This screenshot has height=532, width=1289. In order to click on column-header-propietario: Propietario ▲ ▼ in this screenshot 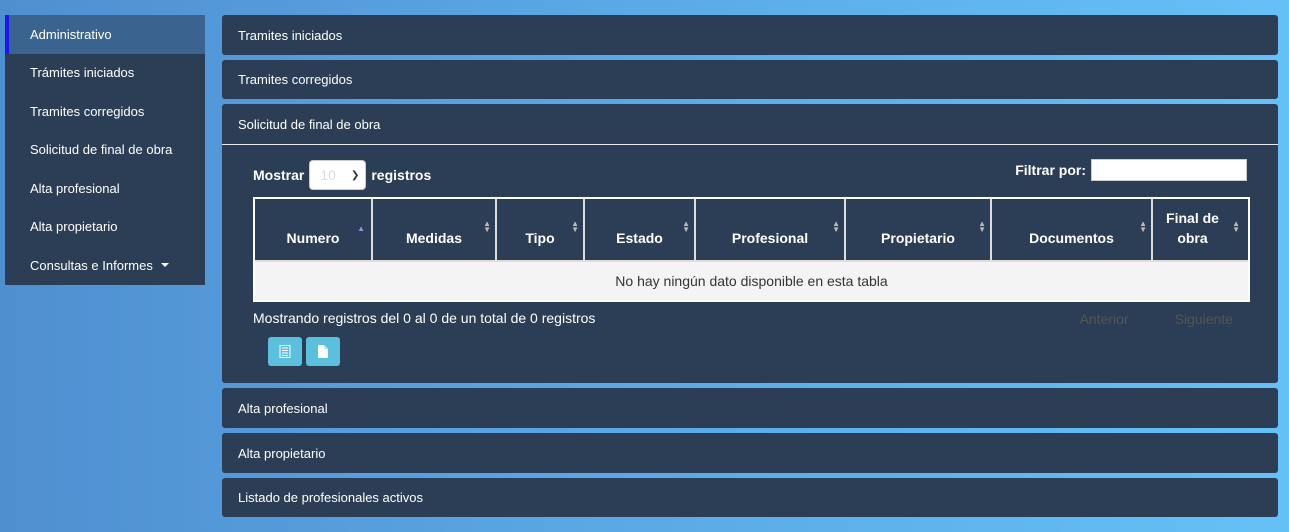, I will do `click(919, 229)`.